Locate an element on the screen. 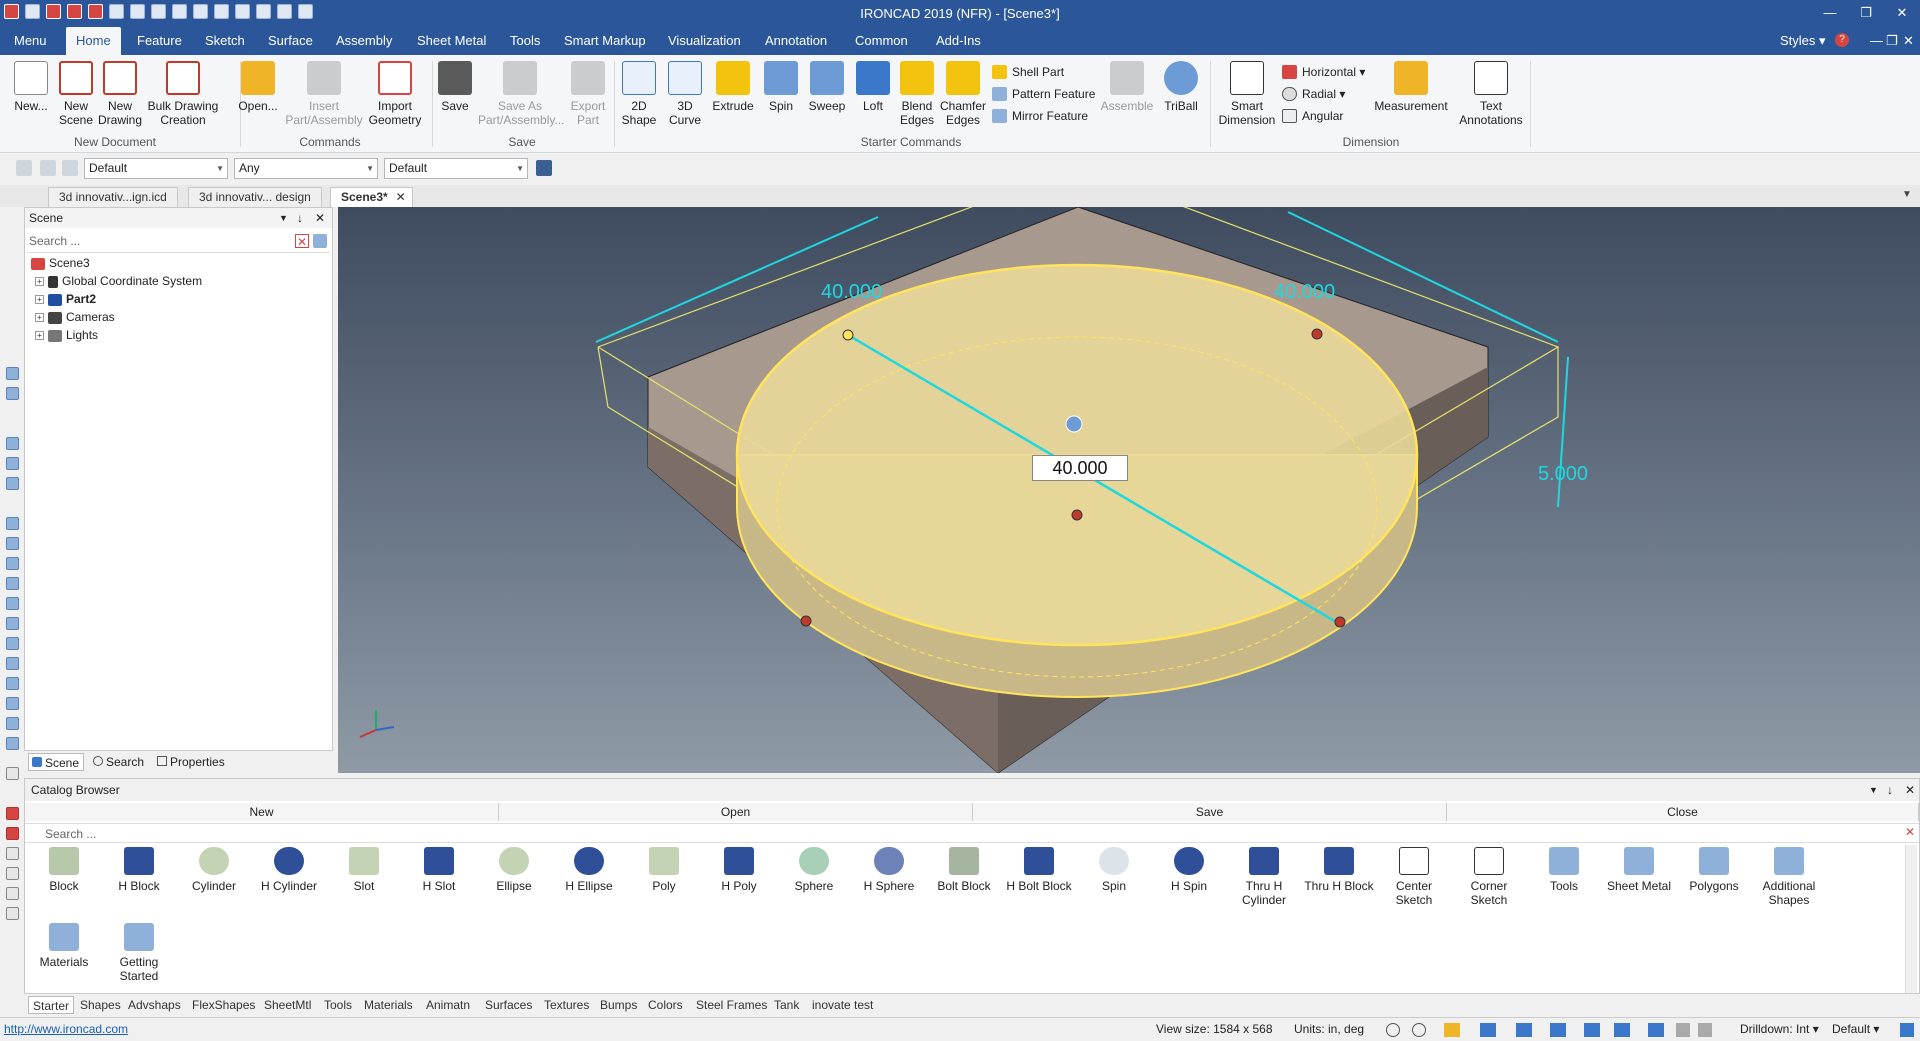 This screenshot has width=1920, height=1041. chamfer-edges-button: Chamfer Edges is located at coordinates (963, 94).